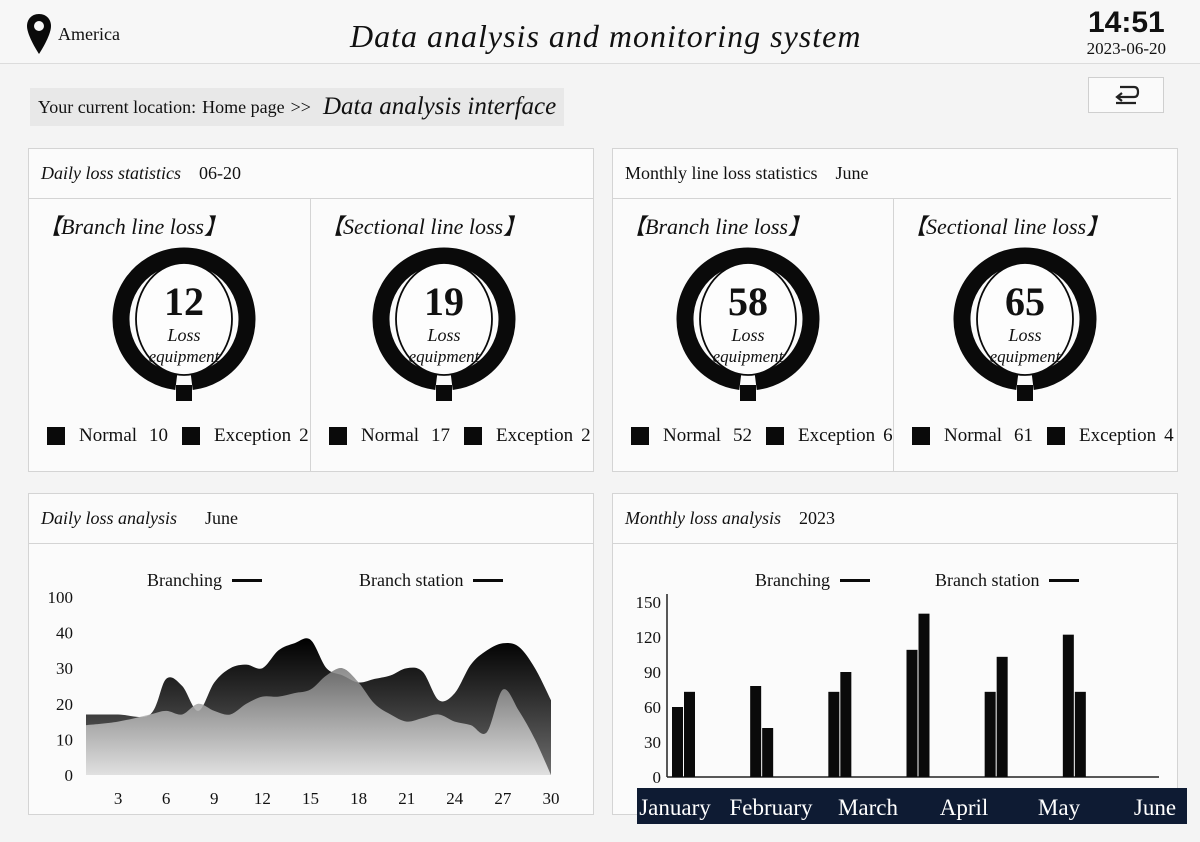 This screenshot has height=842, width=1200. I want to click on panel-header: Daily loss statistics 06-20, so click(311, 174).